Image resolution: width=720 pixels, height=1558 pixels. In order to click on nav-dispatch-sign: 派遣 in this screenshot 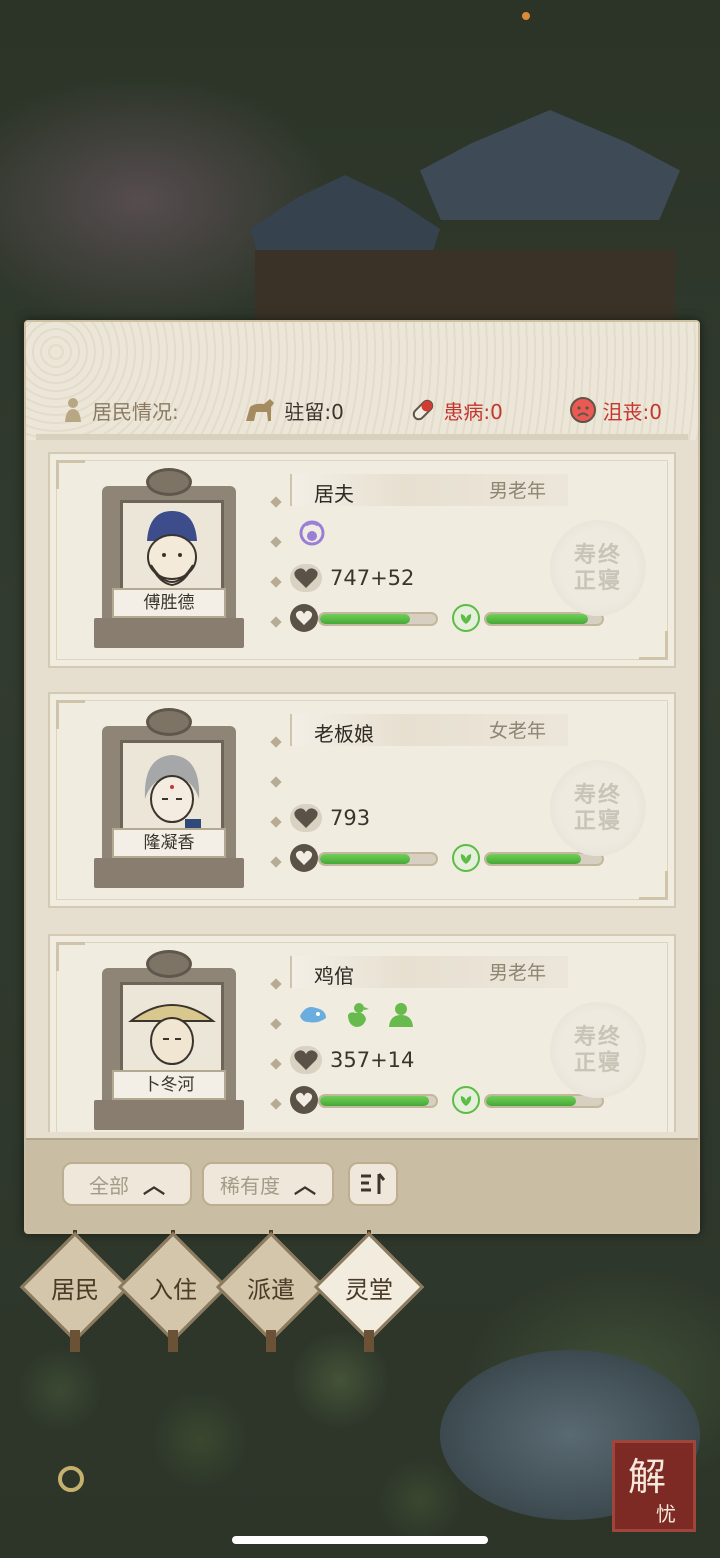, I will do `click(271, 1291)`.